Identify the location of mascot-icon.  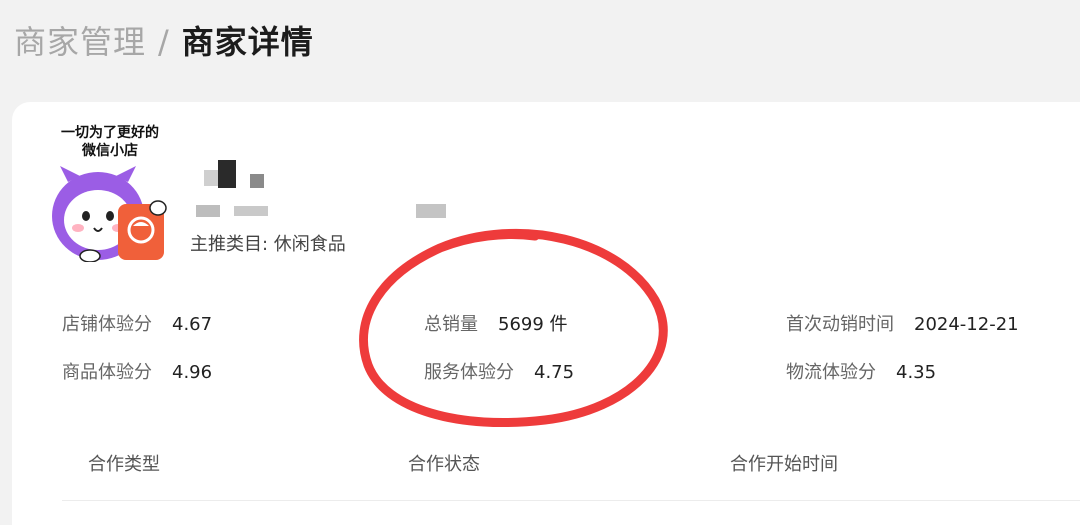
(109, 214).